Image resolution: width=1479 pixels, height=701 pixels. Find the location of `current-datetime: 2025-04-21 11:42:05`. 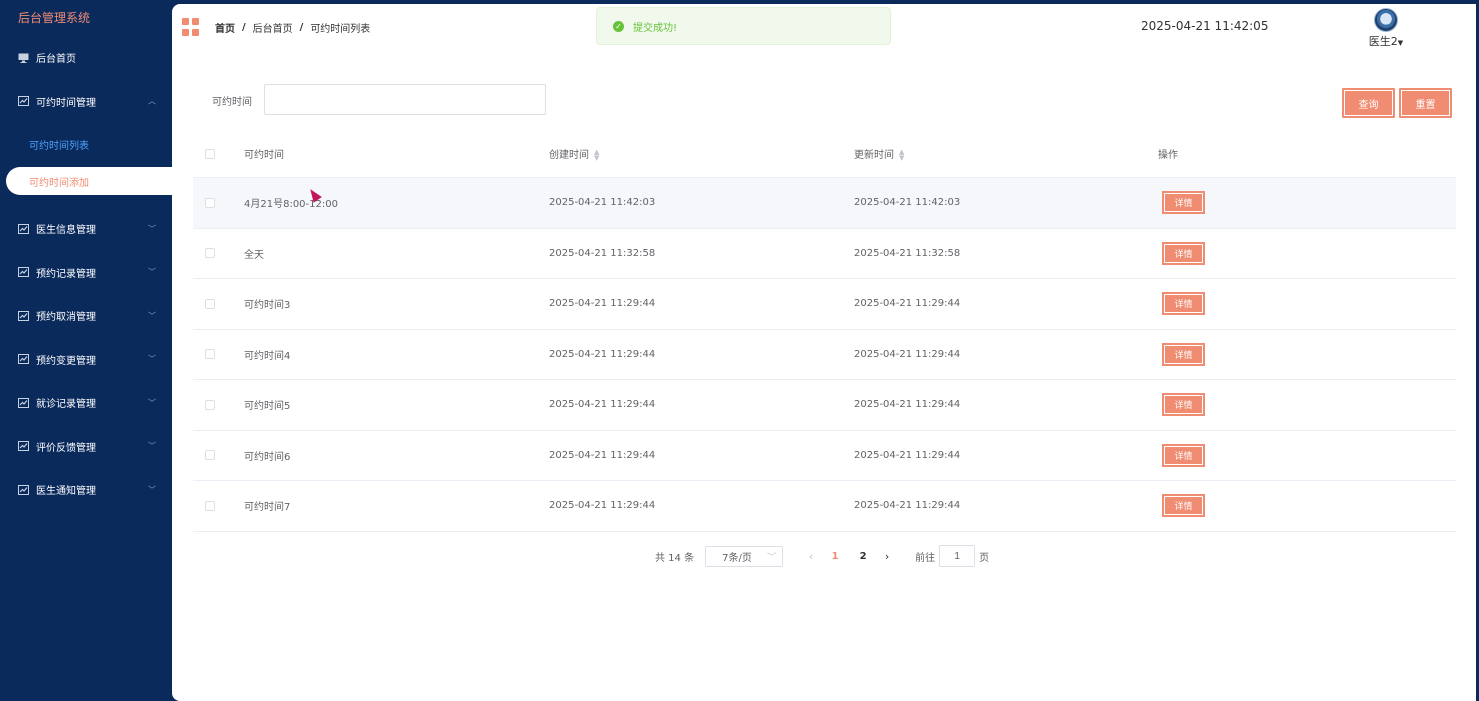

current-datetime: 2025-04-21 11:42:05 is located at coordinates (1205, 26).